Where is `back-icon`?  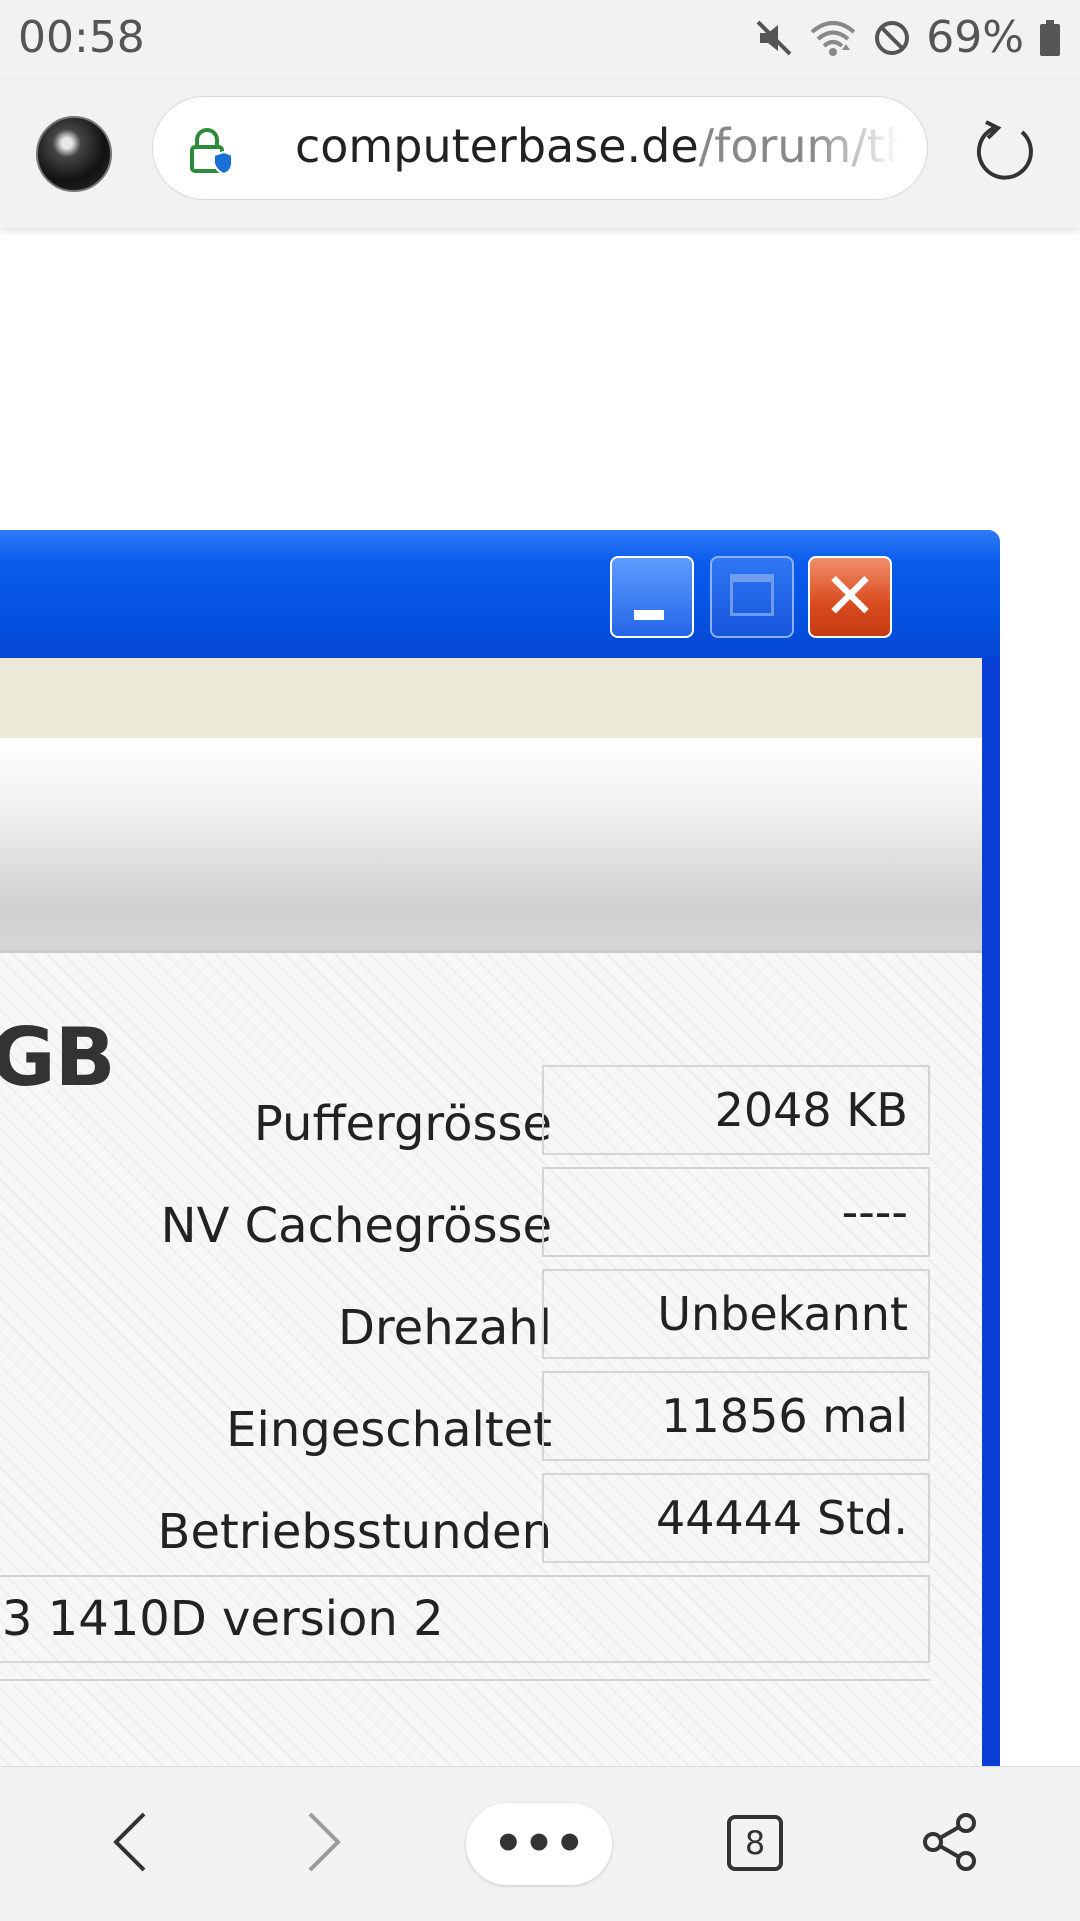
back-icon is located at coordinates (130, 1844).